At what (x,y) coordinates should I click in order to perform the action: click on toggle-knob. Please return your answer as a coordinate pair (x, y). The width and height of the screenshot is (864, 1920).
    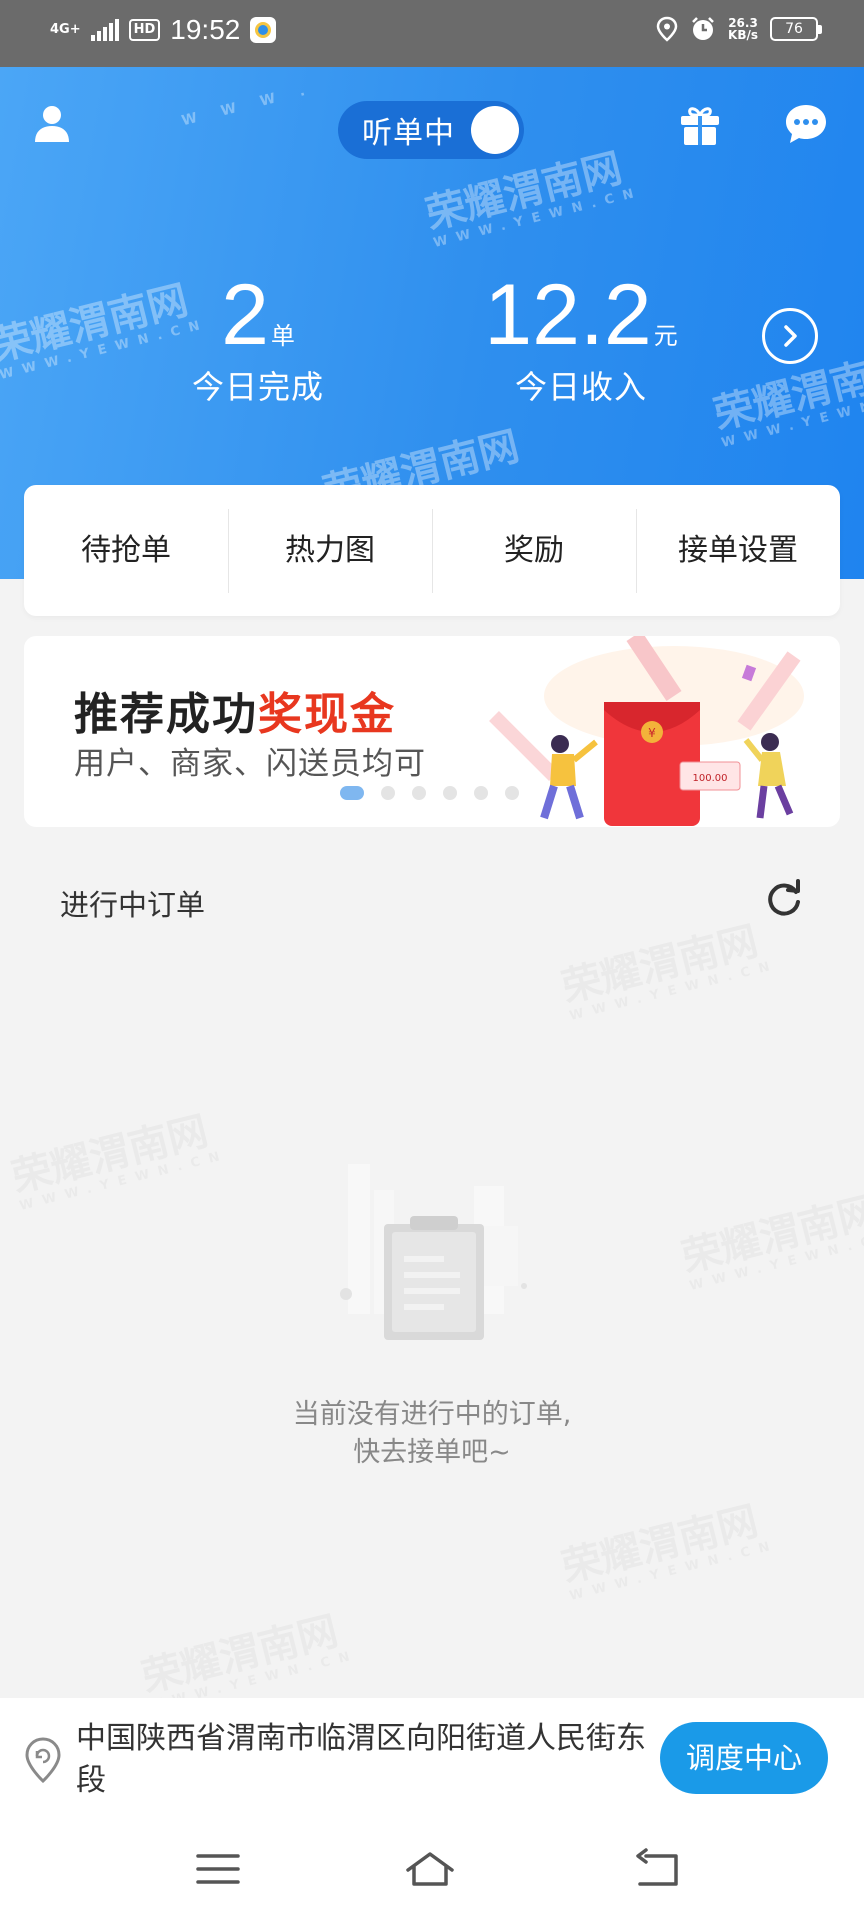
    Looking at the image, I should click on (495, 130).